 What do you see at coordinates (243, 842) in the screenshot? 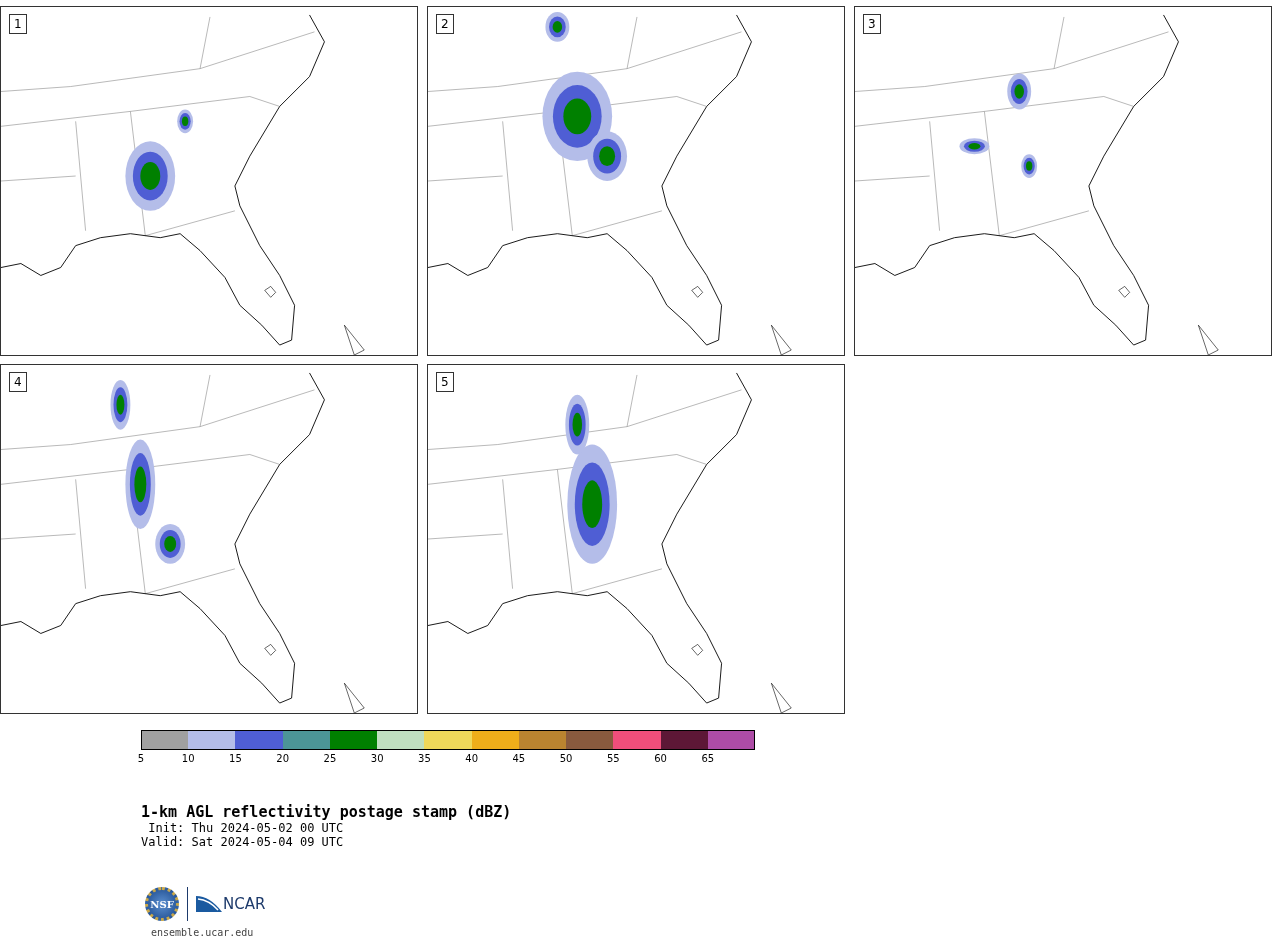
I see `valid-time: Valid: Sat 2024-05-04 09 UTC` at bounding box center [243, 842].